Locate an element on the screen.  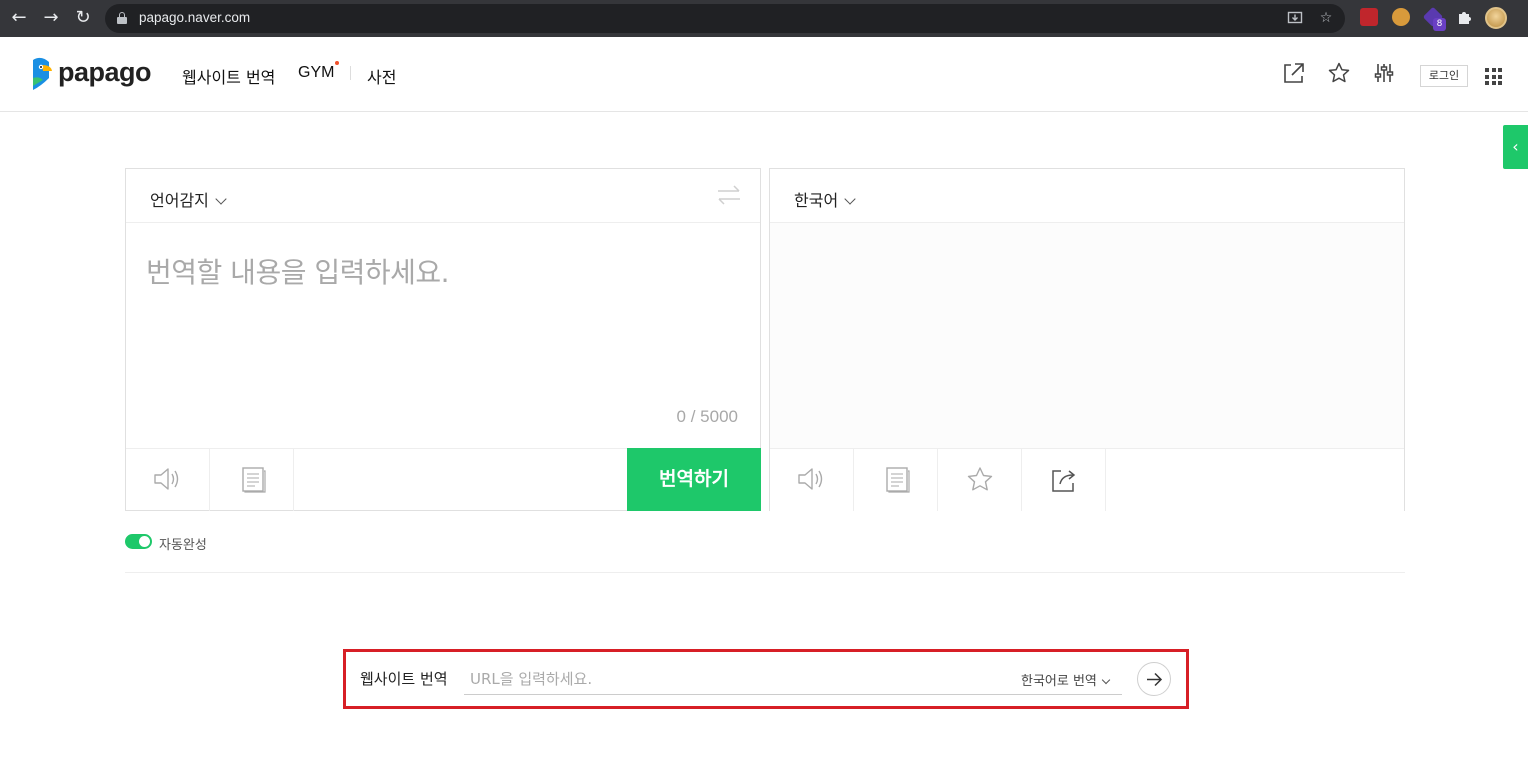
new-badge-dot is located at coordinates (337, 63).